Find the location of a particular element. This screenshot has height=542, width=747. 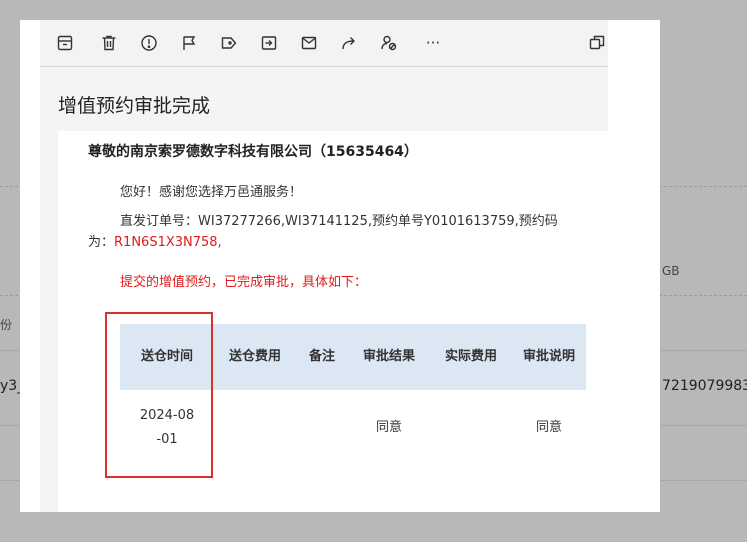

forward-icon is located at coordinates (349, 43).